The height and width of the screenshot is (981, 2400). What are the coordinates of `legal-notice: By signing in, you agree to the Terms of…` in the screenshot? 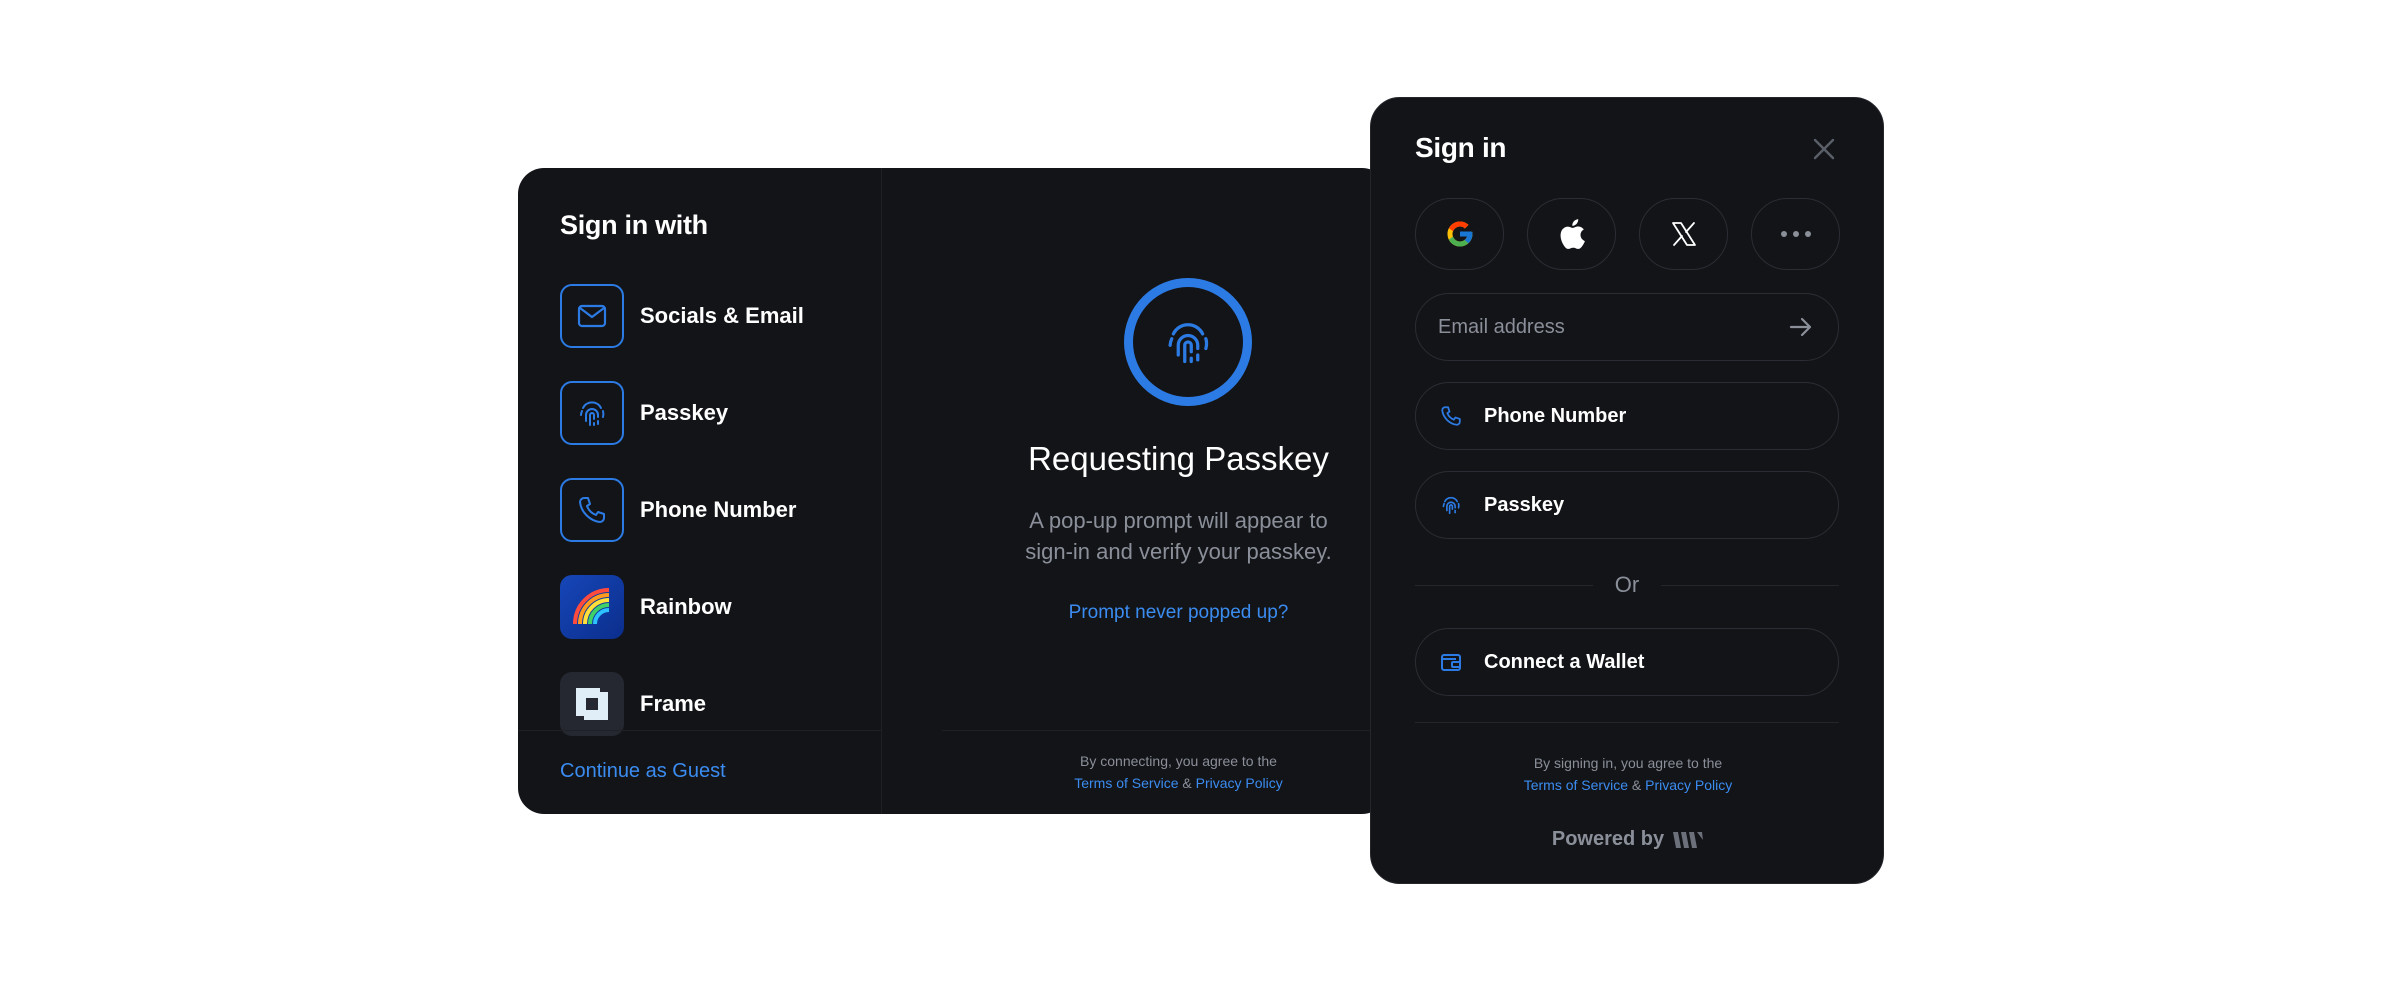 It's located at (1628, 774).